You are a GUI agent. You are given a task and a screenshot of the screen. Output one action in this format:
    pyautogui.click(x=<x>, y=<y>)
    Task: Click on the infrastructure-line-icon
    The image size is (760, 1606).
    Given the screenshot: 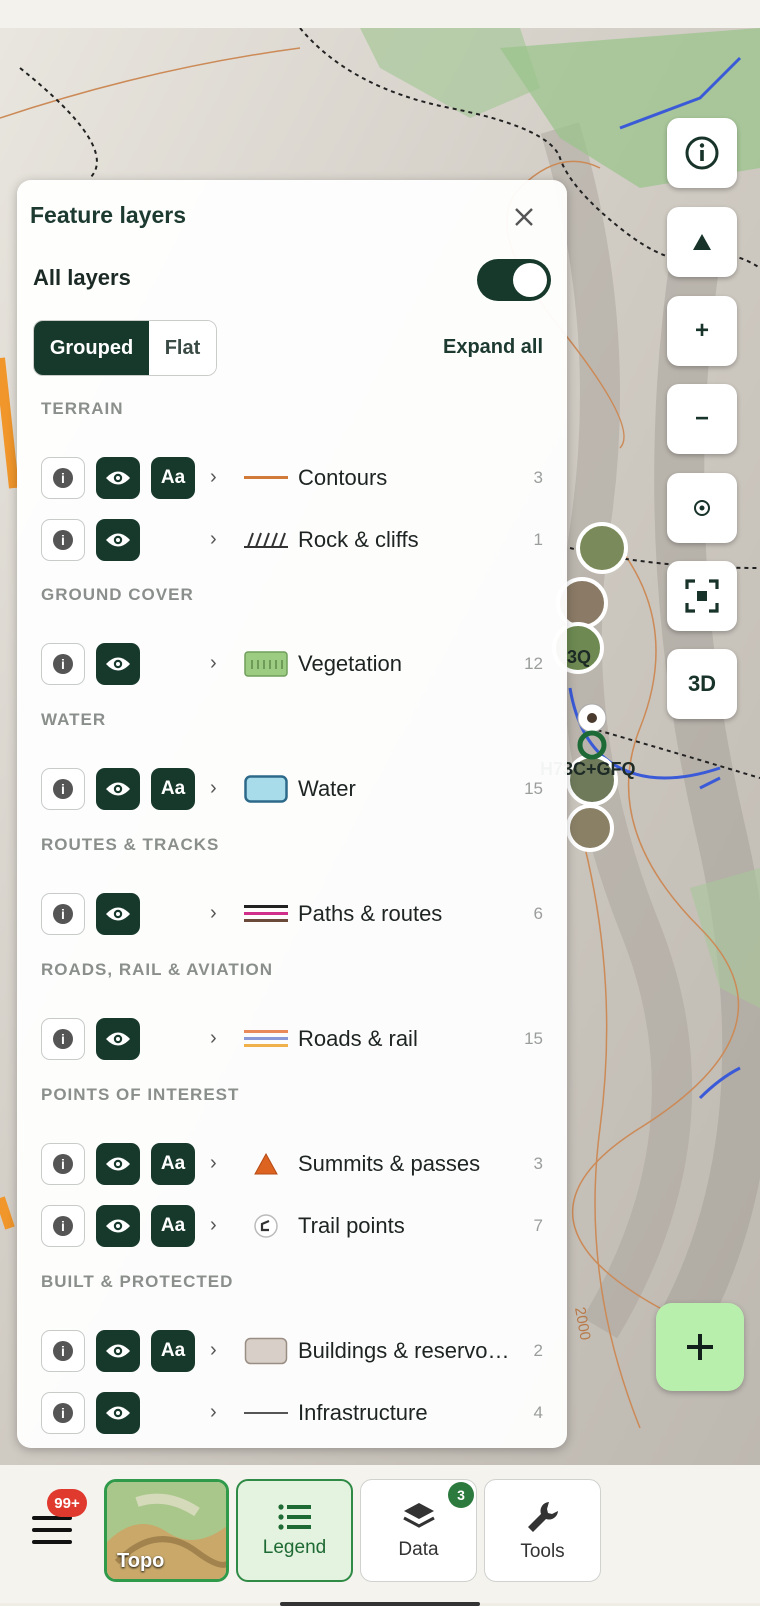 What is the action you would take?
    pyautogui.click(x=266, y=1413)
    